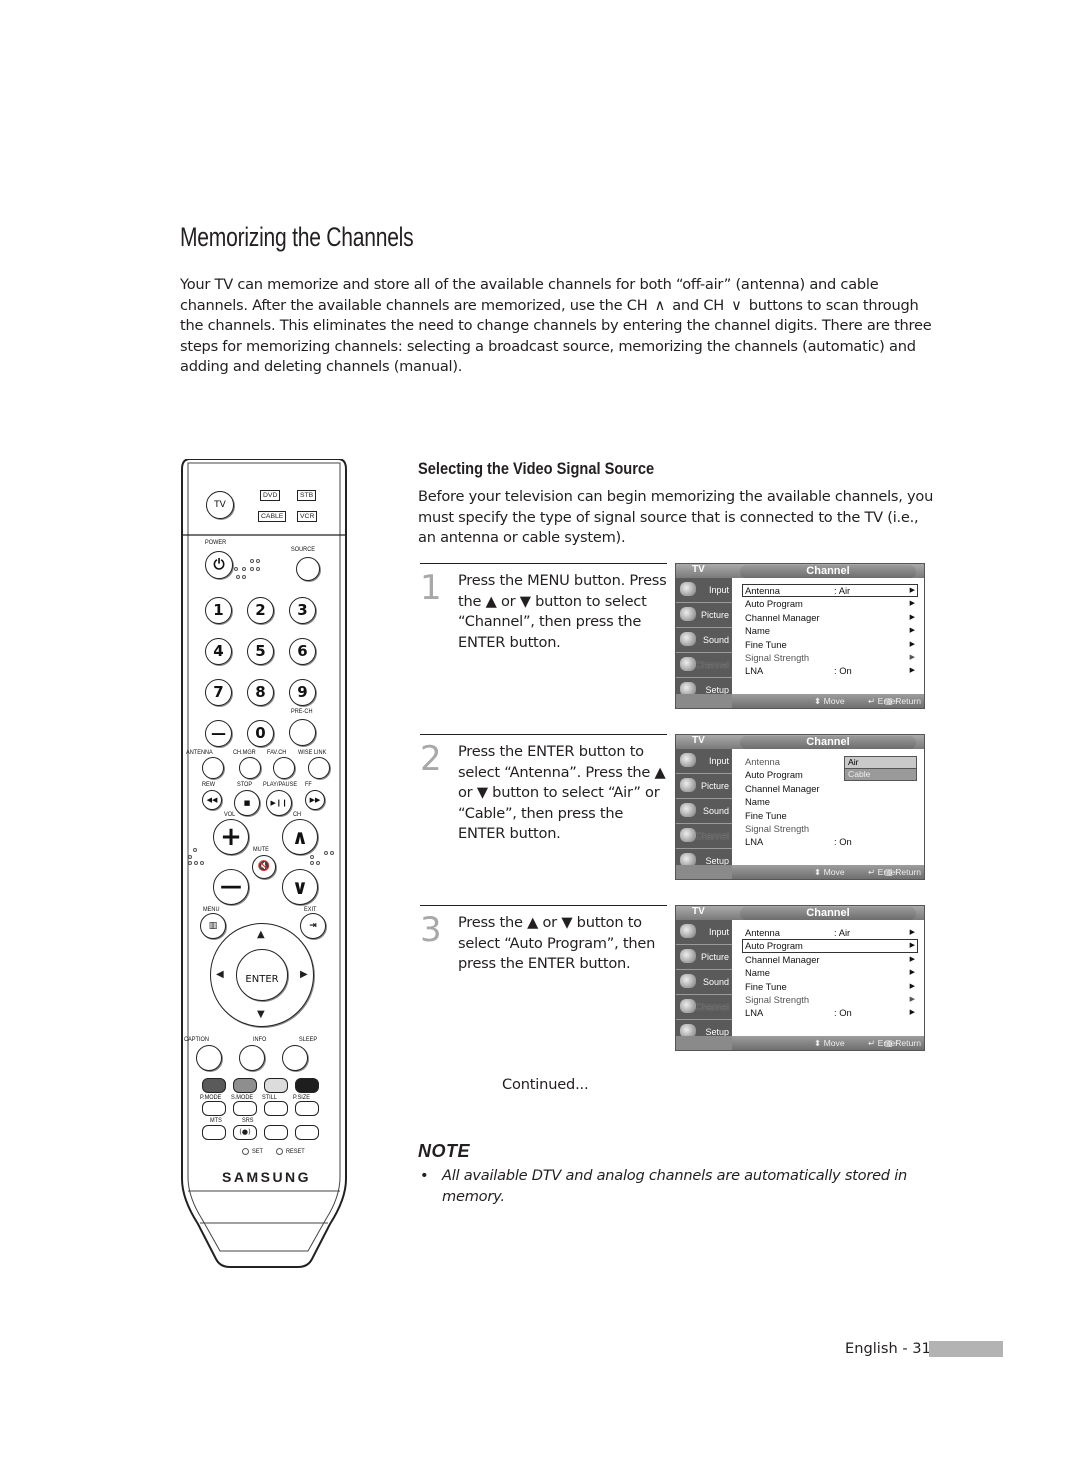  Describe the element at coordinates (295, 1058) in the screenshot. I see `sleep-button` at that location.